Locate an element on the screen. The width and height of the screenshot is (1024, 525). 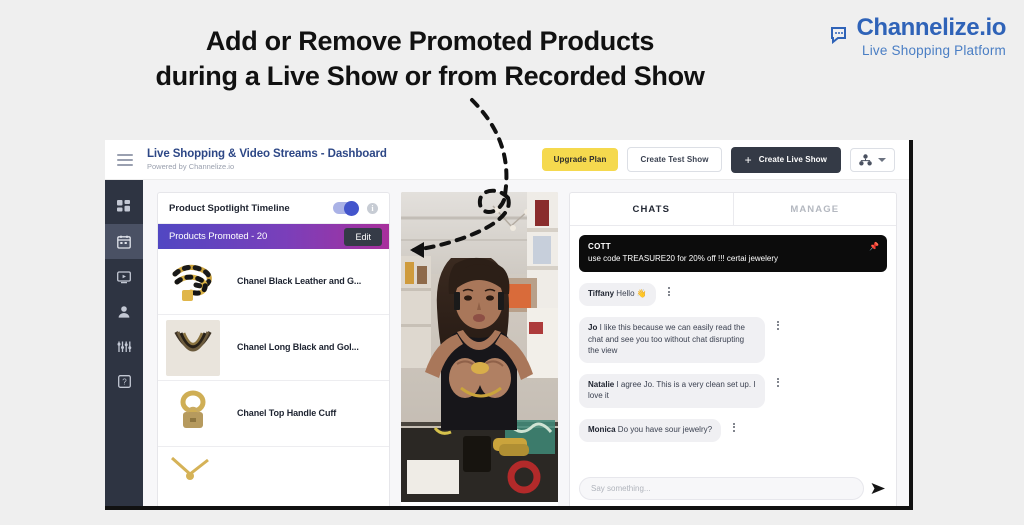
products-promoted-label: Products Promoted - 20 is located at coordinates (218, 236).